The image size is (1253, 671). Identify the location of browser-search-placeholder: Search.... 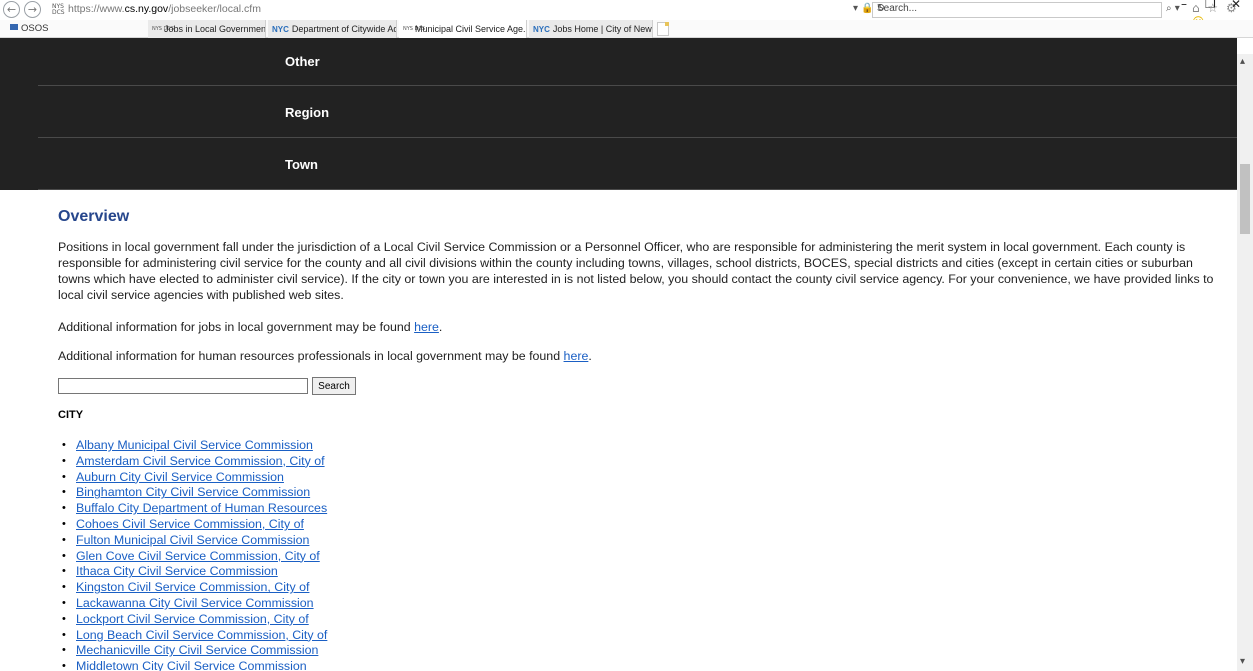
(897, 8).